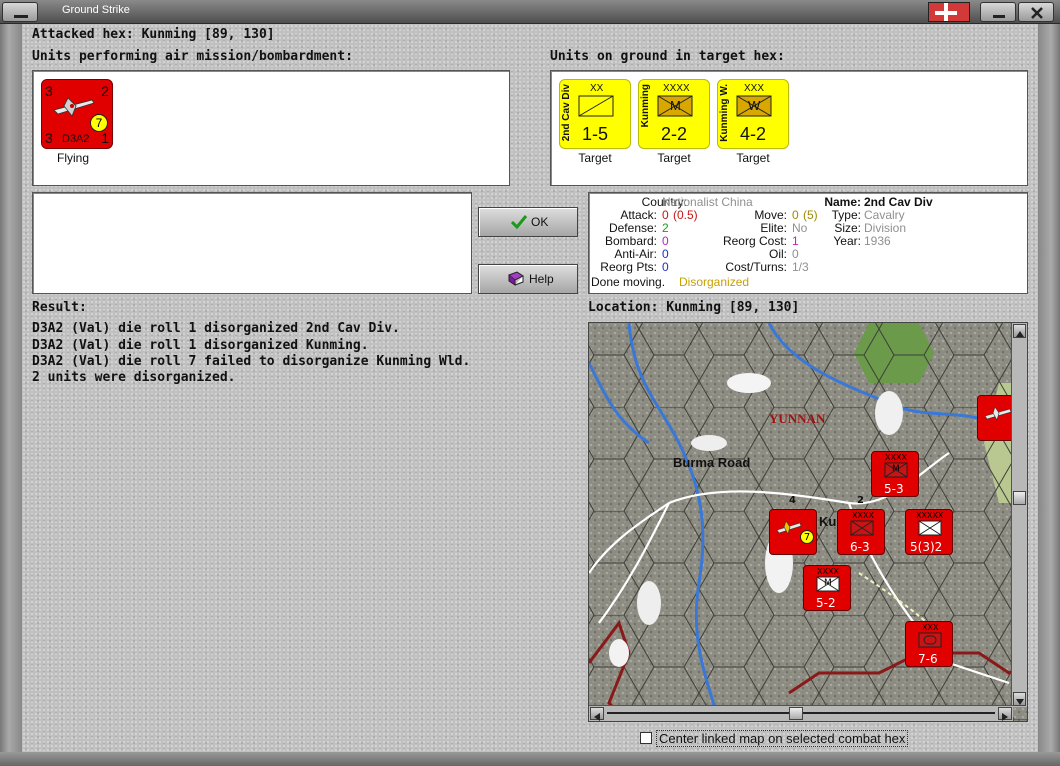 The width and height of the screenshot is (1060, 766). I want to click on center-map-checkbox-label: Center linked map on selected combat hex, so click(782, 738).